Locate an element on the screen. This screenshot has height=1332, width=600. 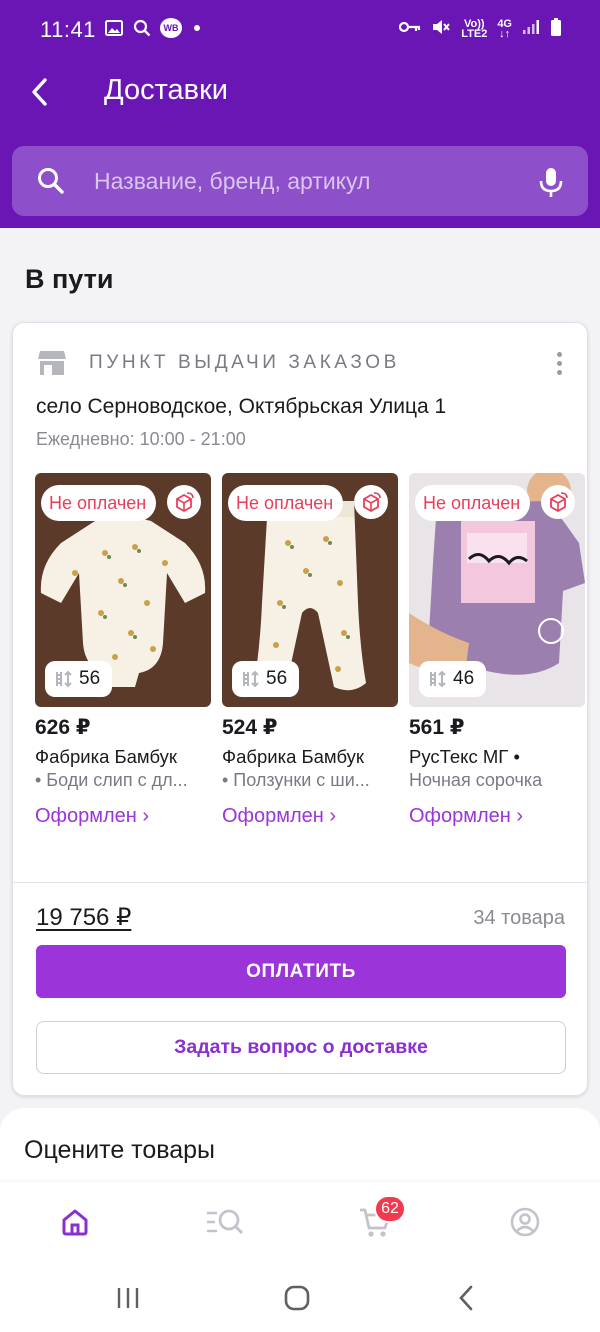
home-system-button is located at coordinates (297, 1298).